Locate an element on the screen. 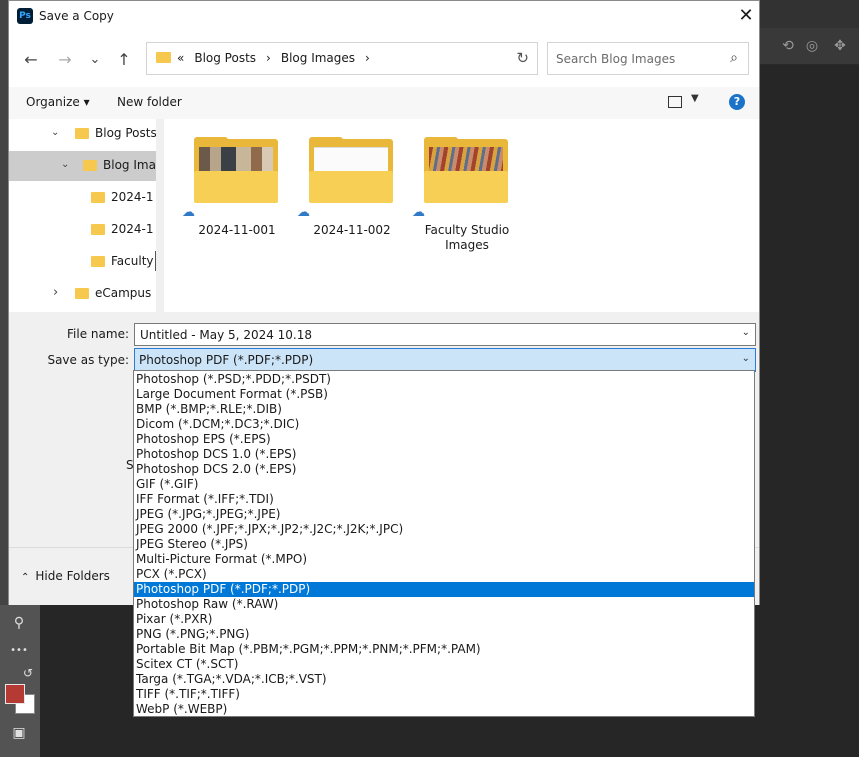 The width and height of the screenshot is (859, 757). help-icon: ? is located at coordinates (737, 102).